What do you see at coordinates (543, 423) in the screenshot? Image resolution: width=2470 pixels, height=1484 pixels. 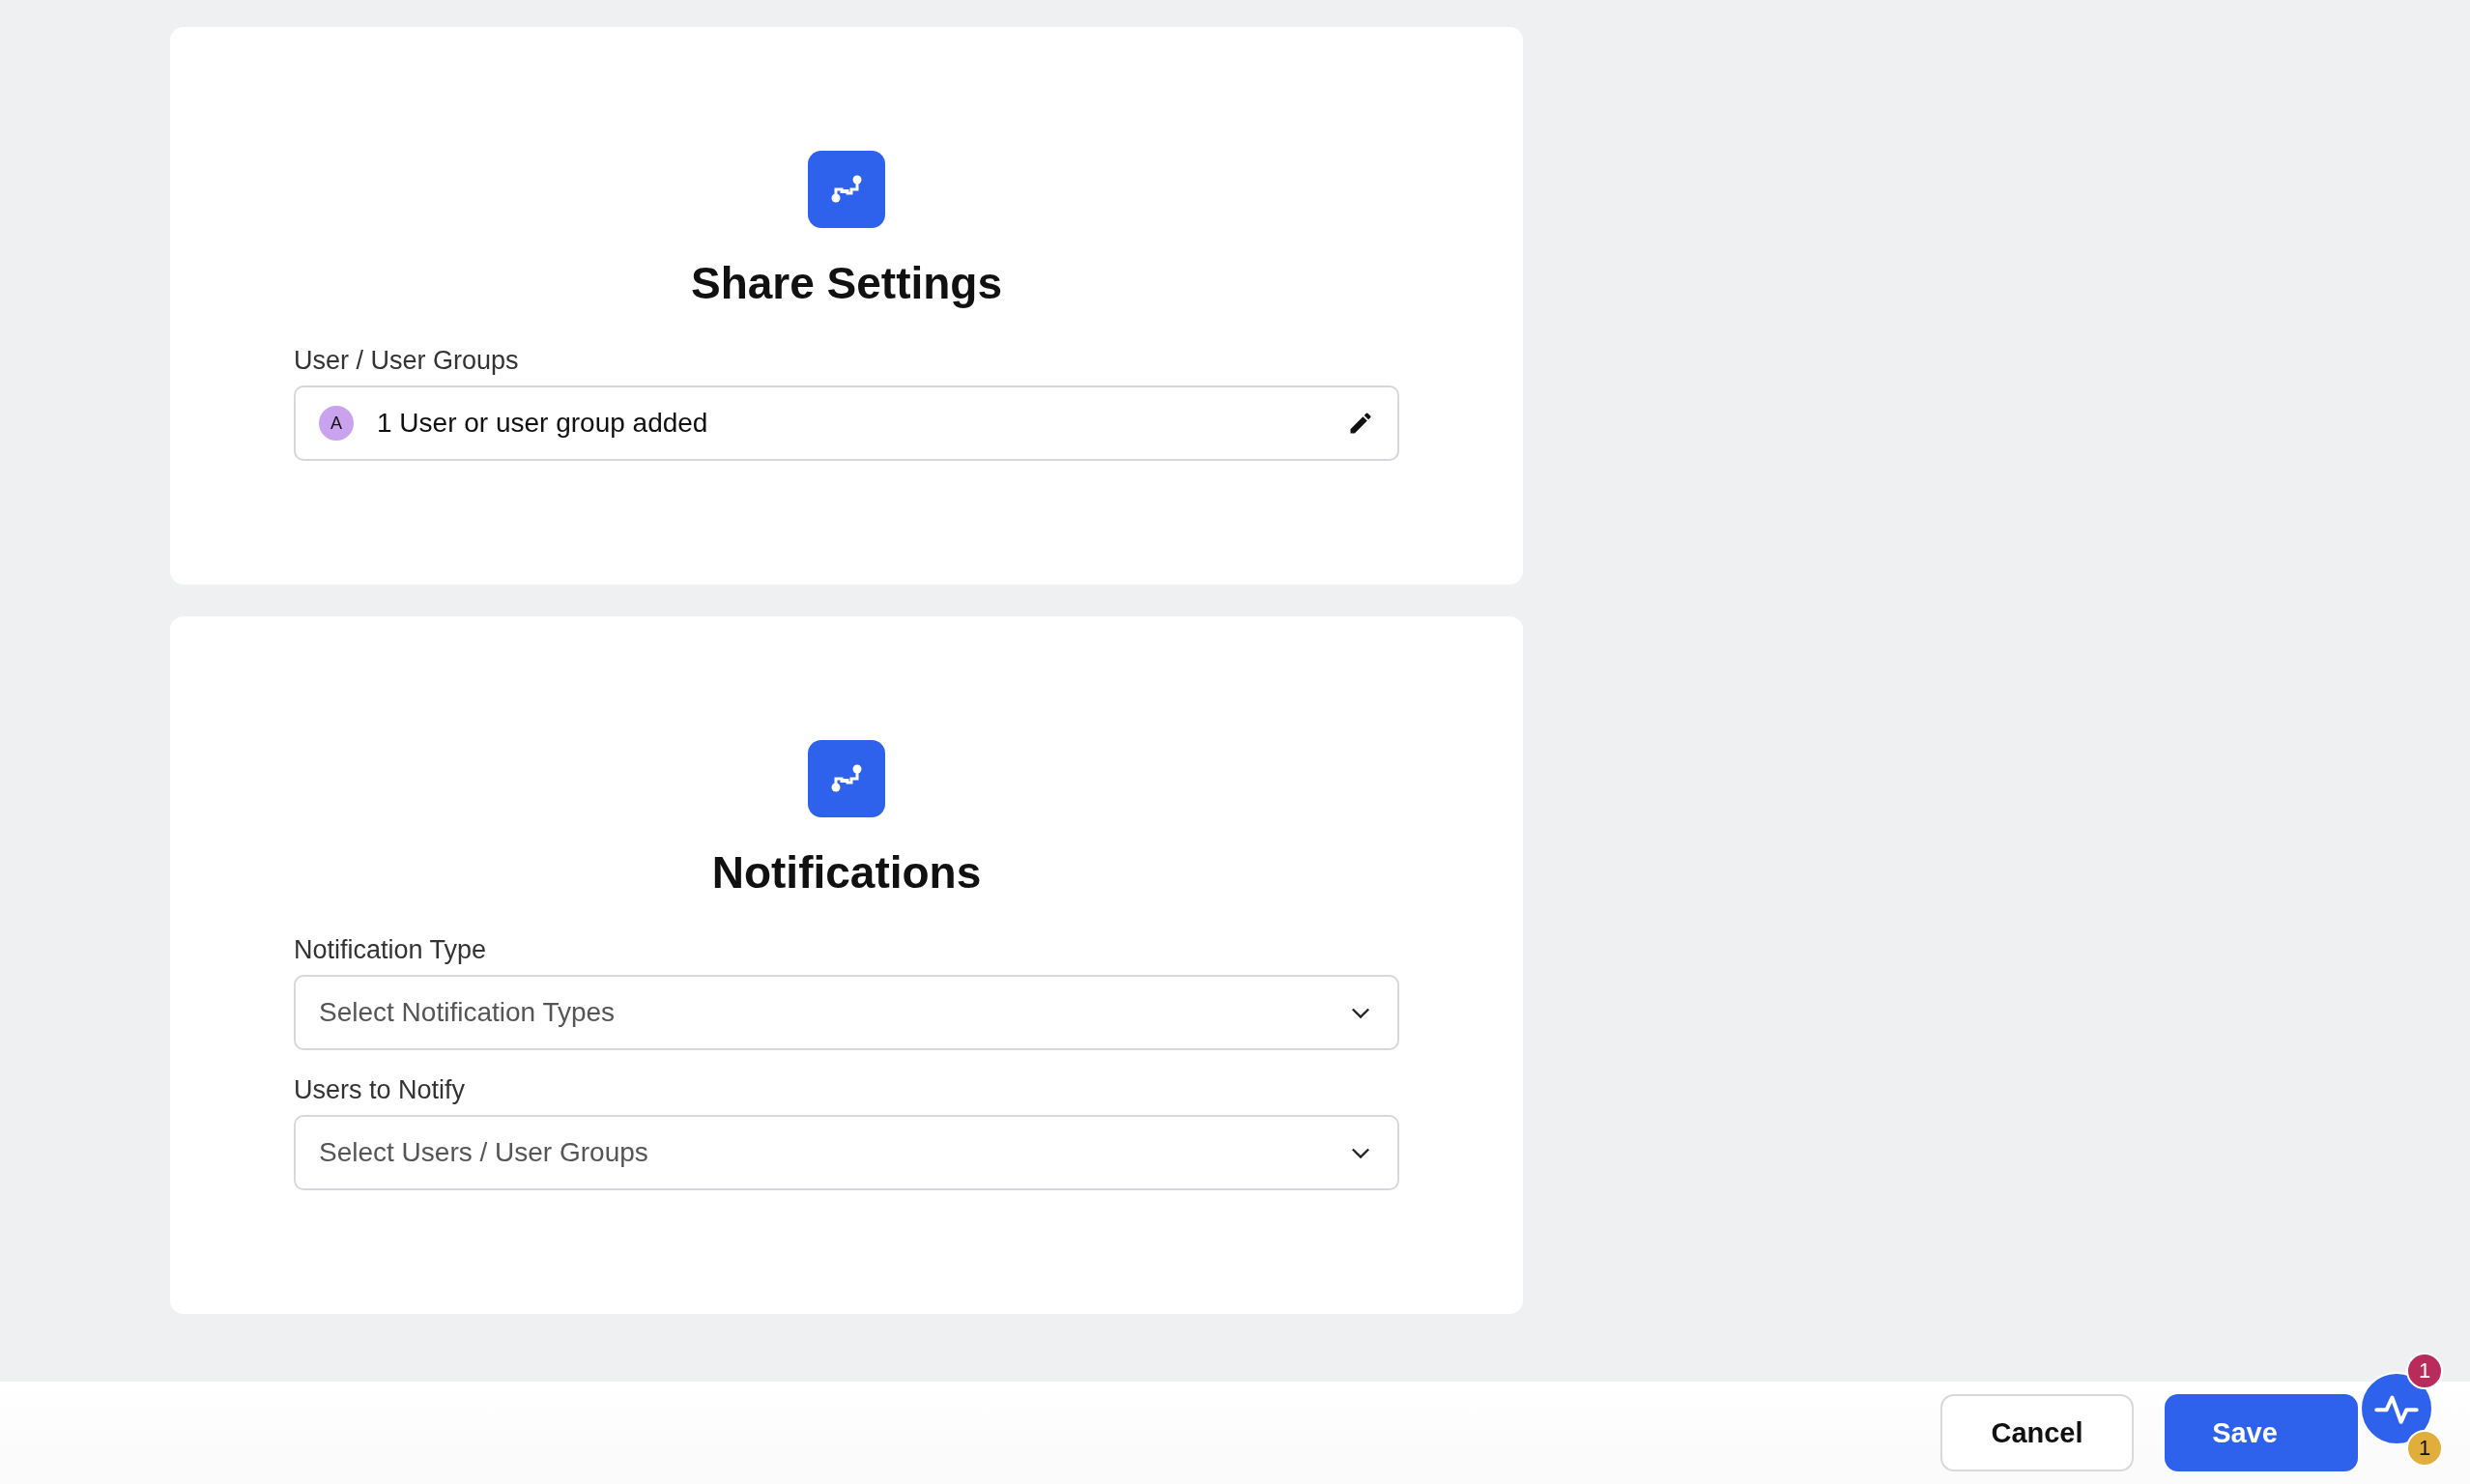 I see `field-value: 1 User or user group added` at bounding box center [543, 423].